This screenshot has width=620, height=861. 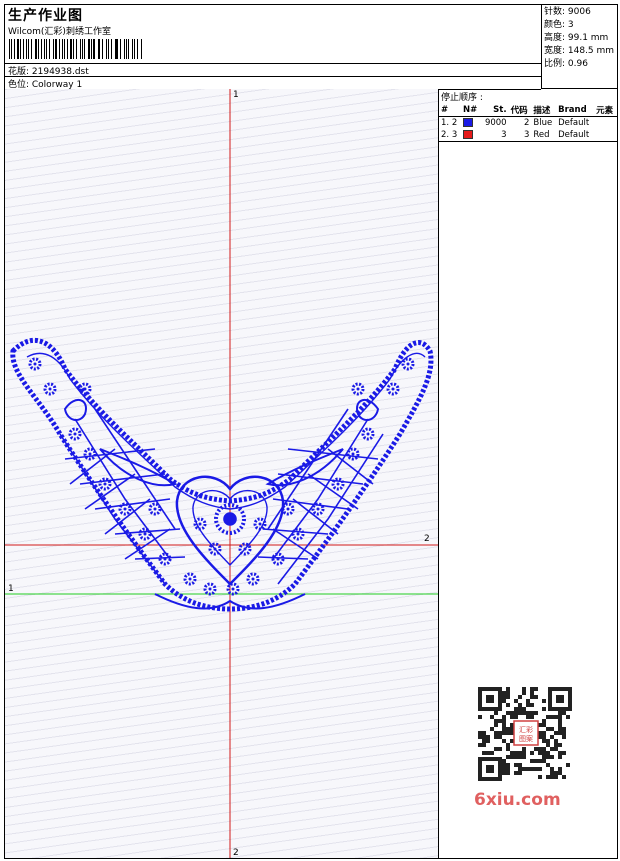 I want to click on green-axis-label: 1, so click(x=11, y=589).